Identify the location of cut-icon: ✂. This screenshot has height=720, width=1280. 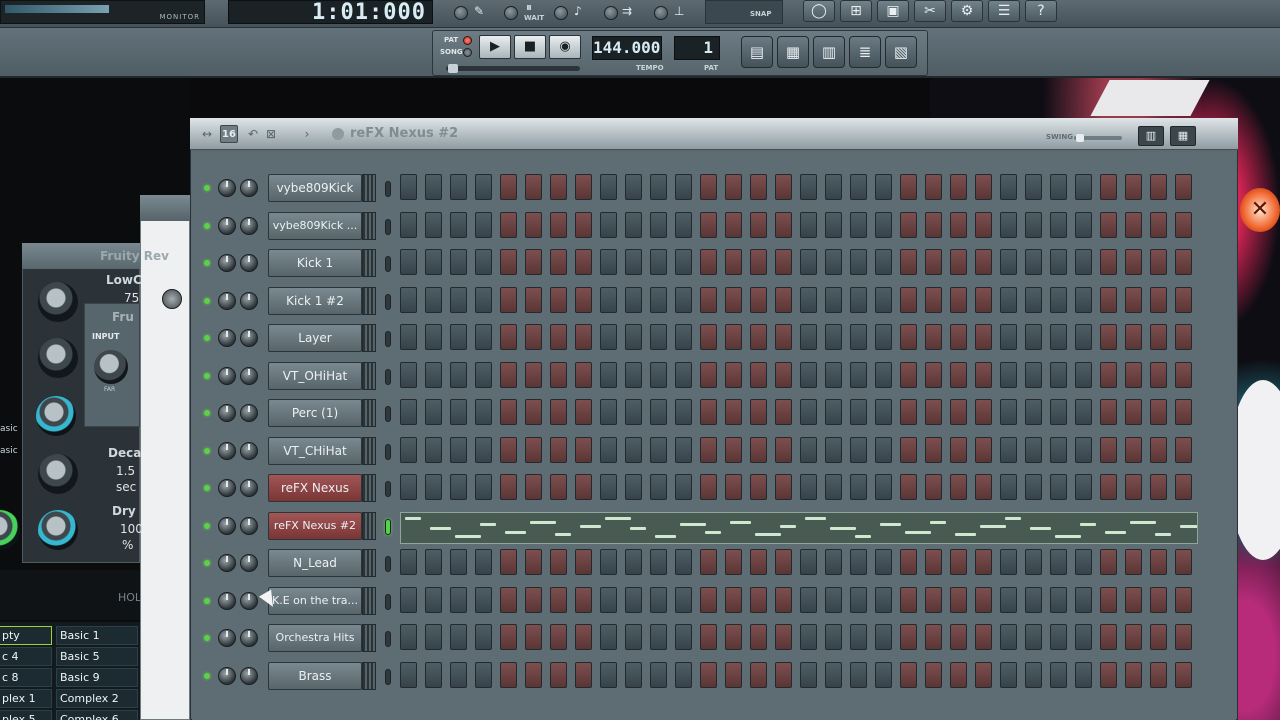
(930, 11).